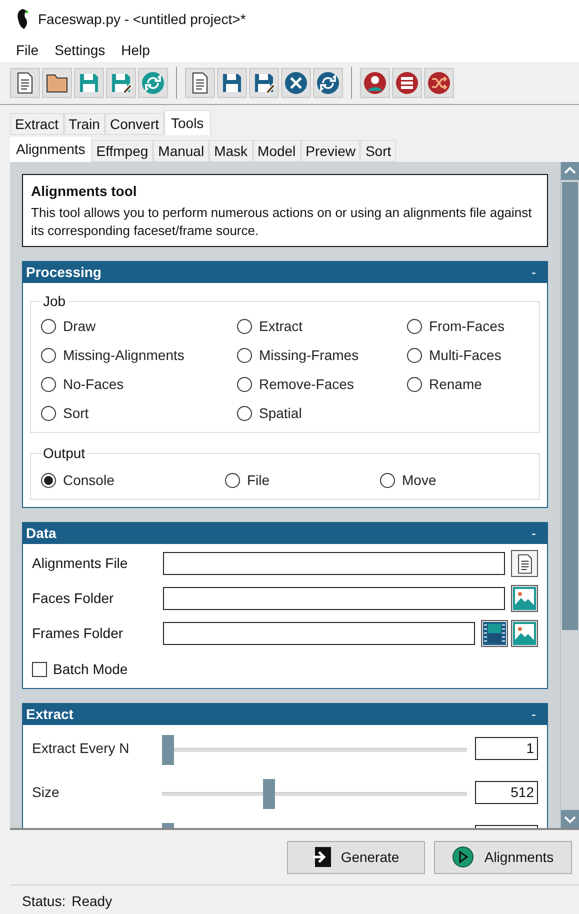 The height and width of the screenshot is (914, 579). What do you see at coordinates (46, 792) in the screenshot?
I see `field-label: Size` at bounding box center [46, 792].